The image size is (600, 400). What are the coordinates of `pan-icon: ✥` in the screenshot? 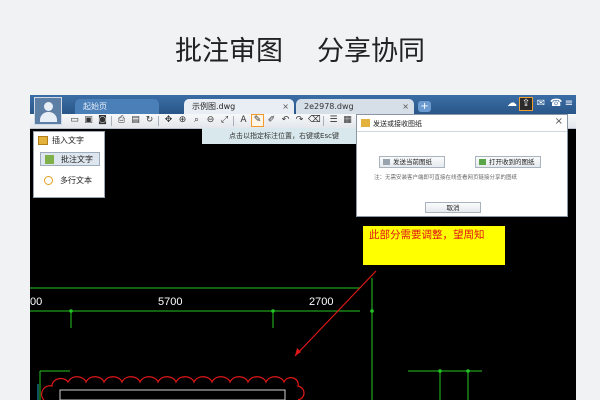 It's located at (168, 120).